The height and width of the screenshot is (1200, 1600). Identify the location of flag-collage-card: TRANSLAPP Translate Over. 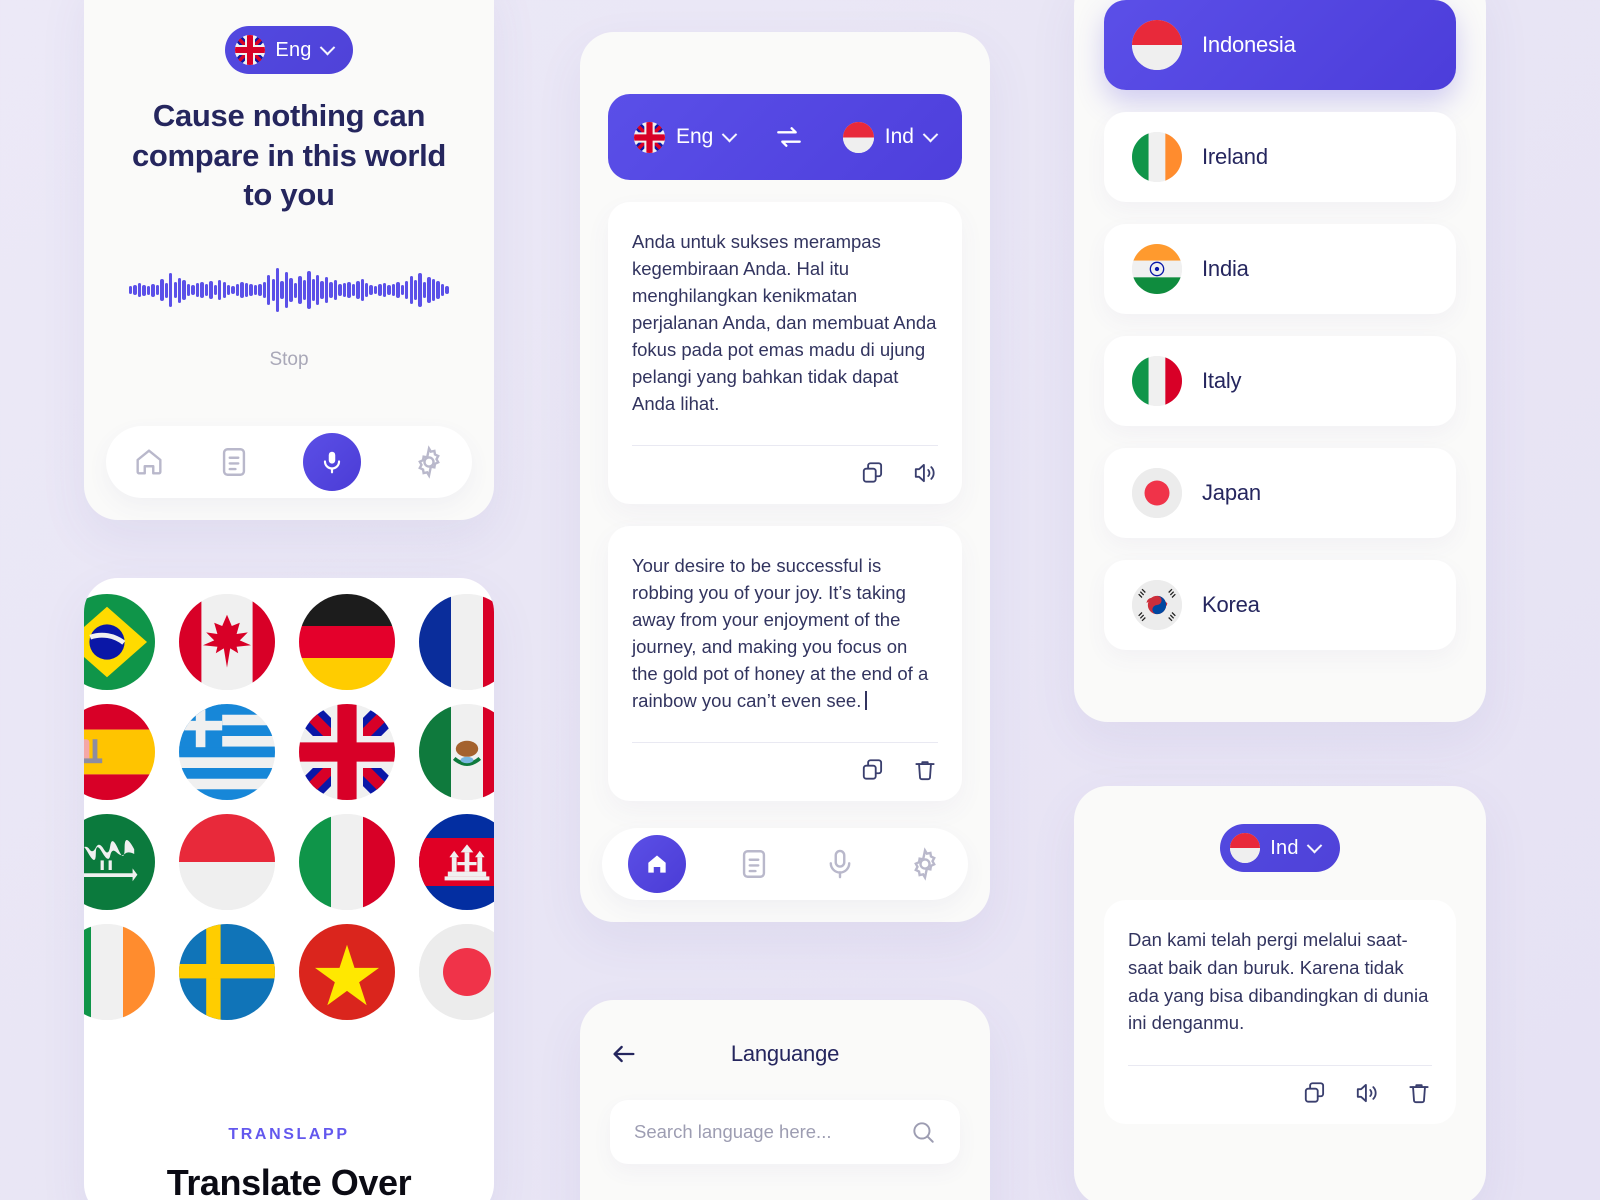
(289, 889).